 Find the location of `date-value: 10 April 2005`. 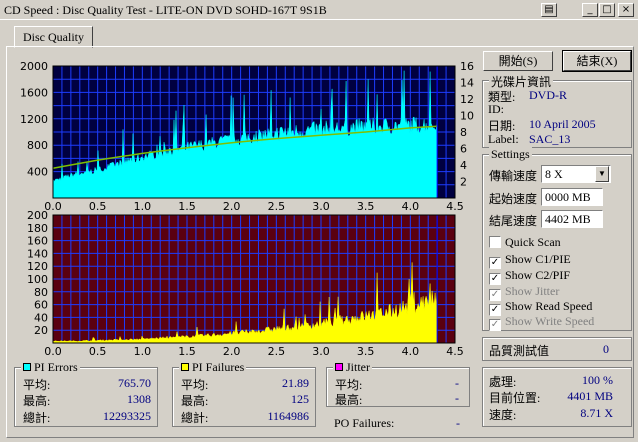

date-value: 10 April 2005 is located at coordinates (562, 124).